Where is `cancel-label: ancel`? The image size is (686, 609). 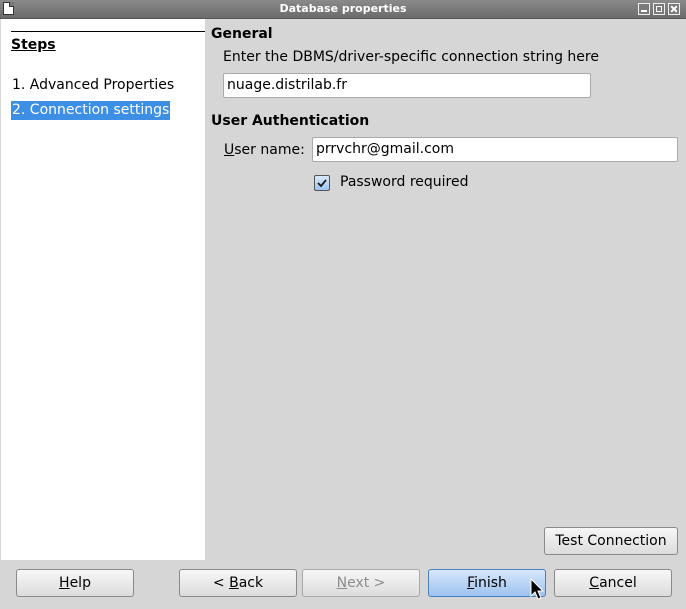 cancel-label: ancel is located at coordinates (618, 583).